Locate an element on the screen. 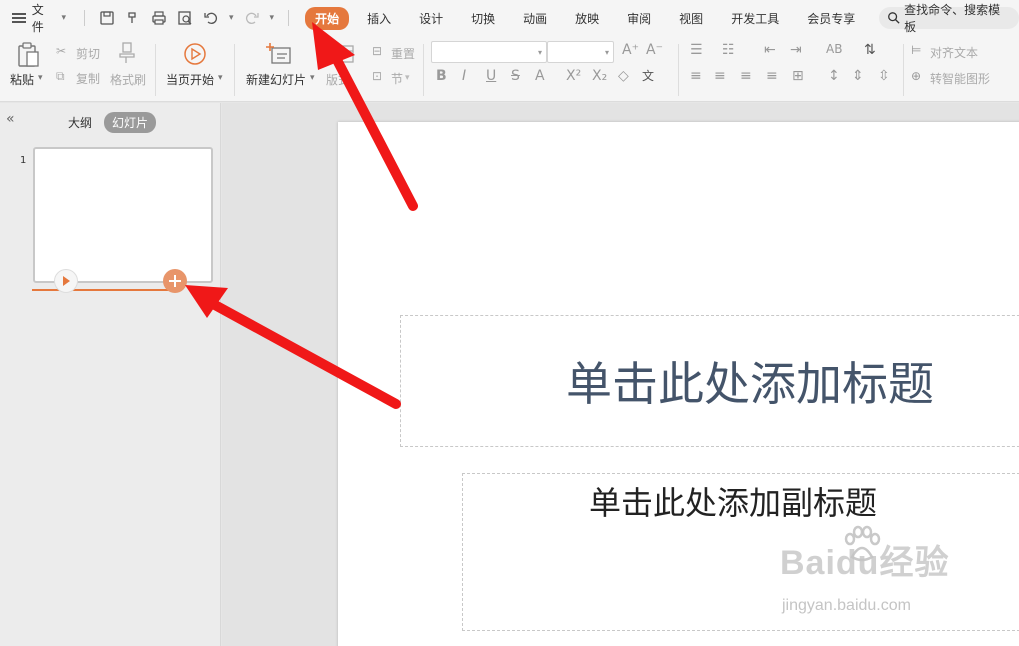 The image size is (1019, 646). align-text-button: 对齐文本 is located at coordinates (954, 52).